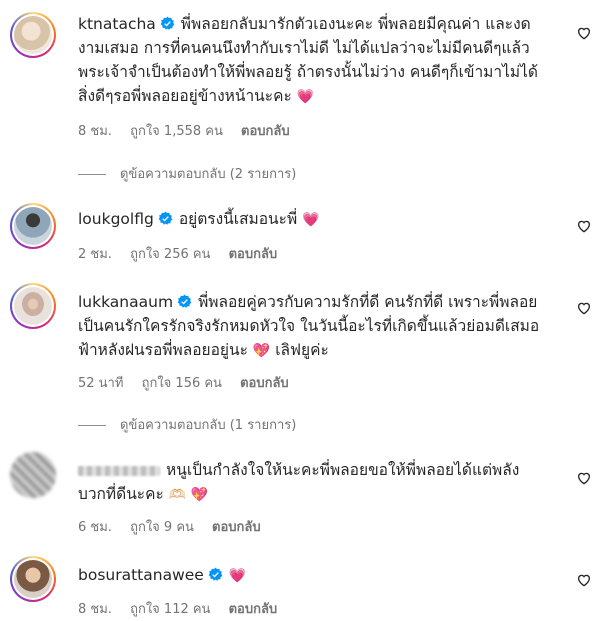 The image size is (600, 621). Describe the element at coordinates (208, 174) in the screenshot. I see `view-replies-label: ดูข้อความตอบกลับ (2 รายการ)` at that location.